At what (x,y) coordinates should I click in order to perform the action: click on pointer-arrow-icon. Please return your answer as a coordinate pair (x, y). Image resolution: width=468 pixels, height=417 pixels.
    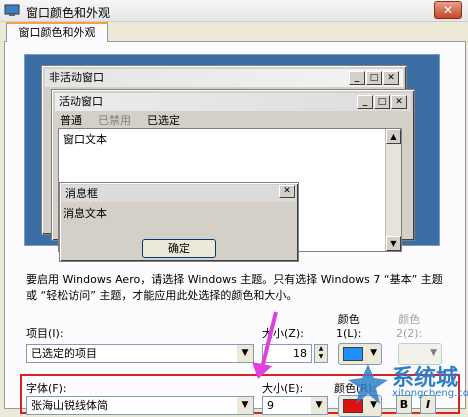
    Looking at the image, I should click on (265, 345).